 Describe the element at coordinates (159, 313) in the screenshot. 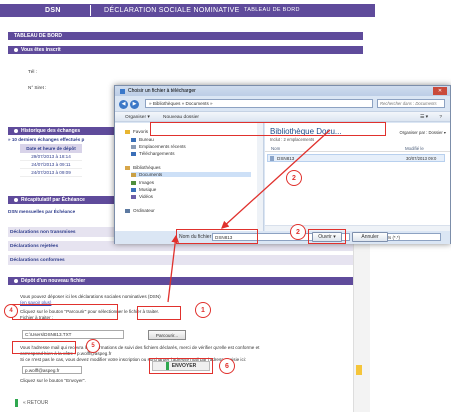

I see `annotation-frame-parcourir` at that location.